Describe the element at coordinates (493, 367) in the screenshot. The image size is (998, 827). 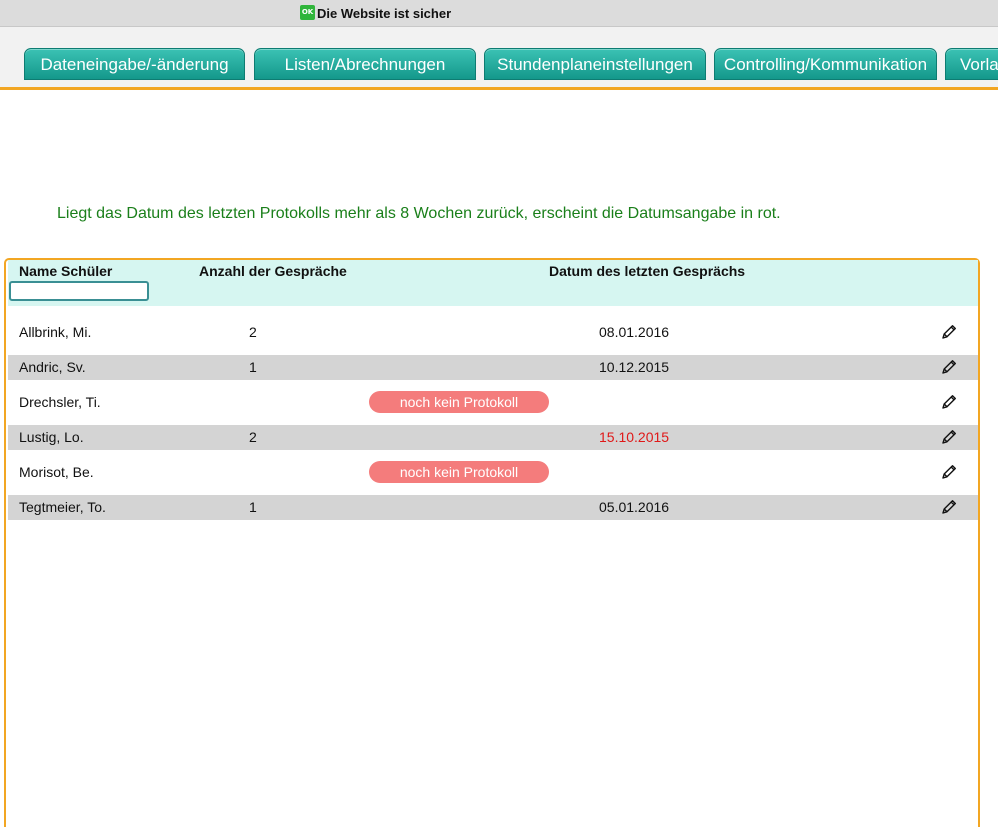
I see `table-row: Andric, Sv. 1 10.12.2015` at that location.